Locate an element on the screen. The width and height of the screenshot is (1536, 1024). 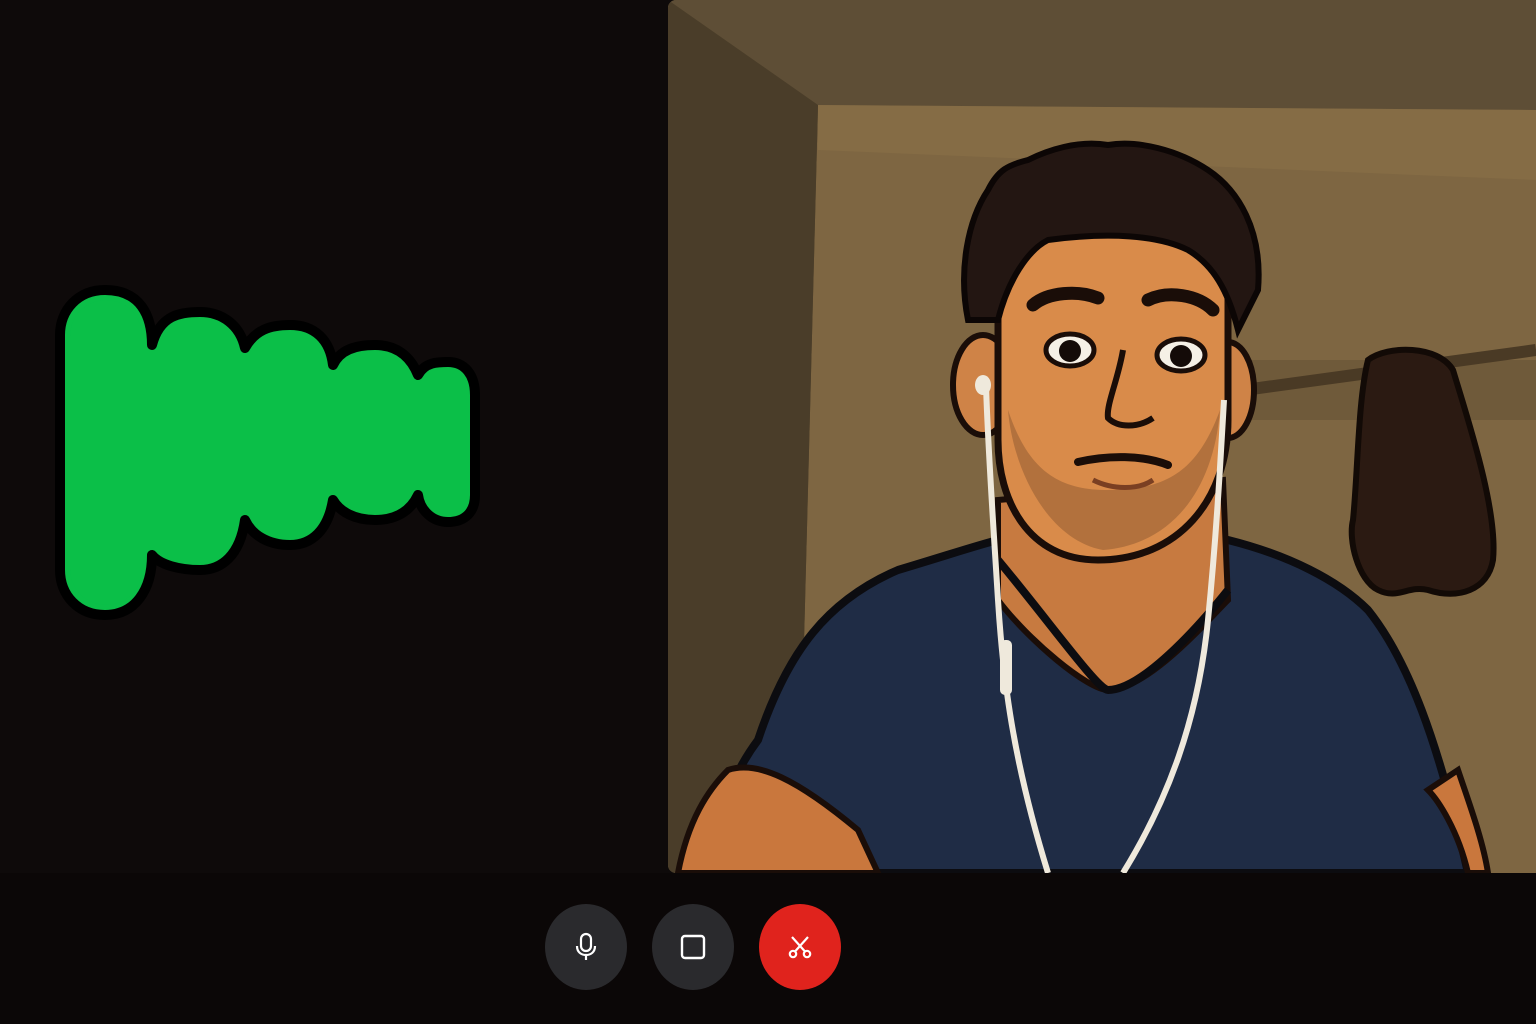
scissors-icon is located at coordinates (800, 947).